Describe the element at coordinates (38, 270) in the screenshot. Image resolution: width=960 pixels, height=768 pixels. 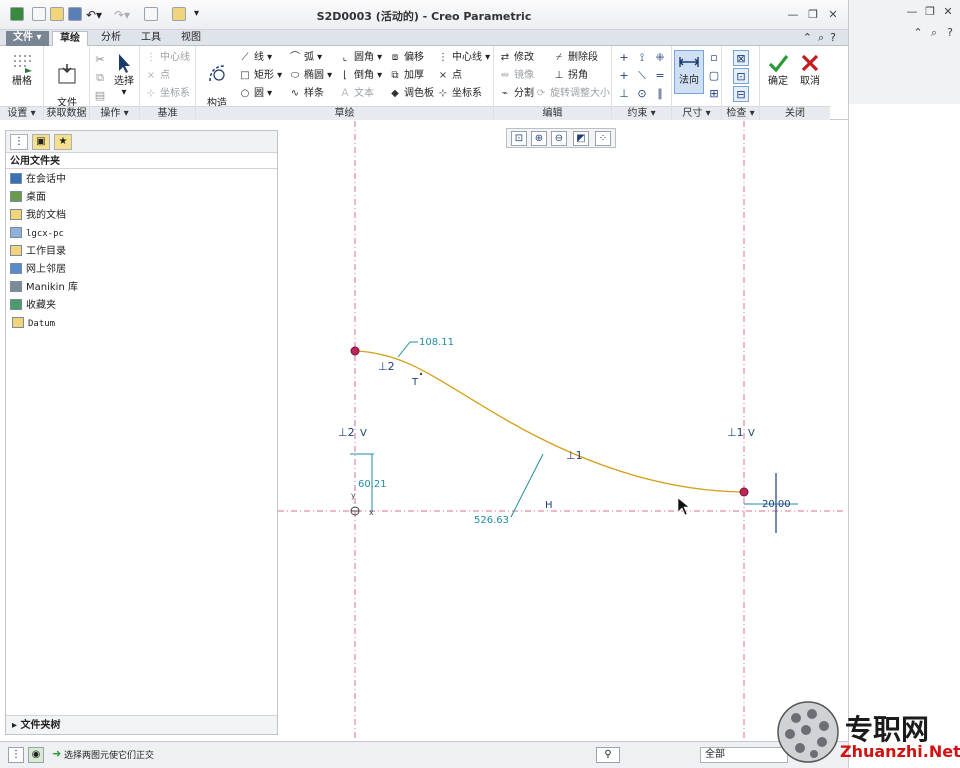
I see `folder-network: 网上邻居` at that location.